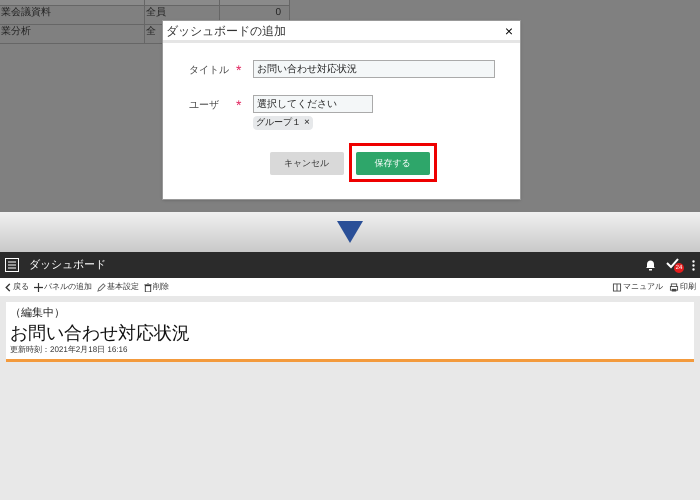 The image size is (700, 500). What do you see at coordinates (650, 265) in the screenshot?
I see `bell-icon` at bounding box center [650, 265].